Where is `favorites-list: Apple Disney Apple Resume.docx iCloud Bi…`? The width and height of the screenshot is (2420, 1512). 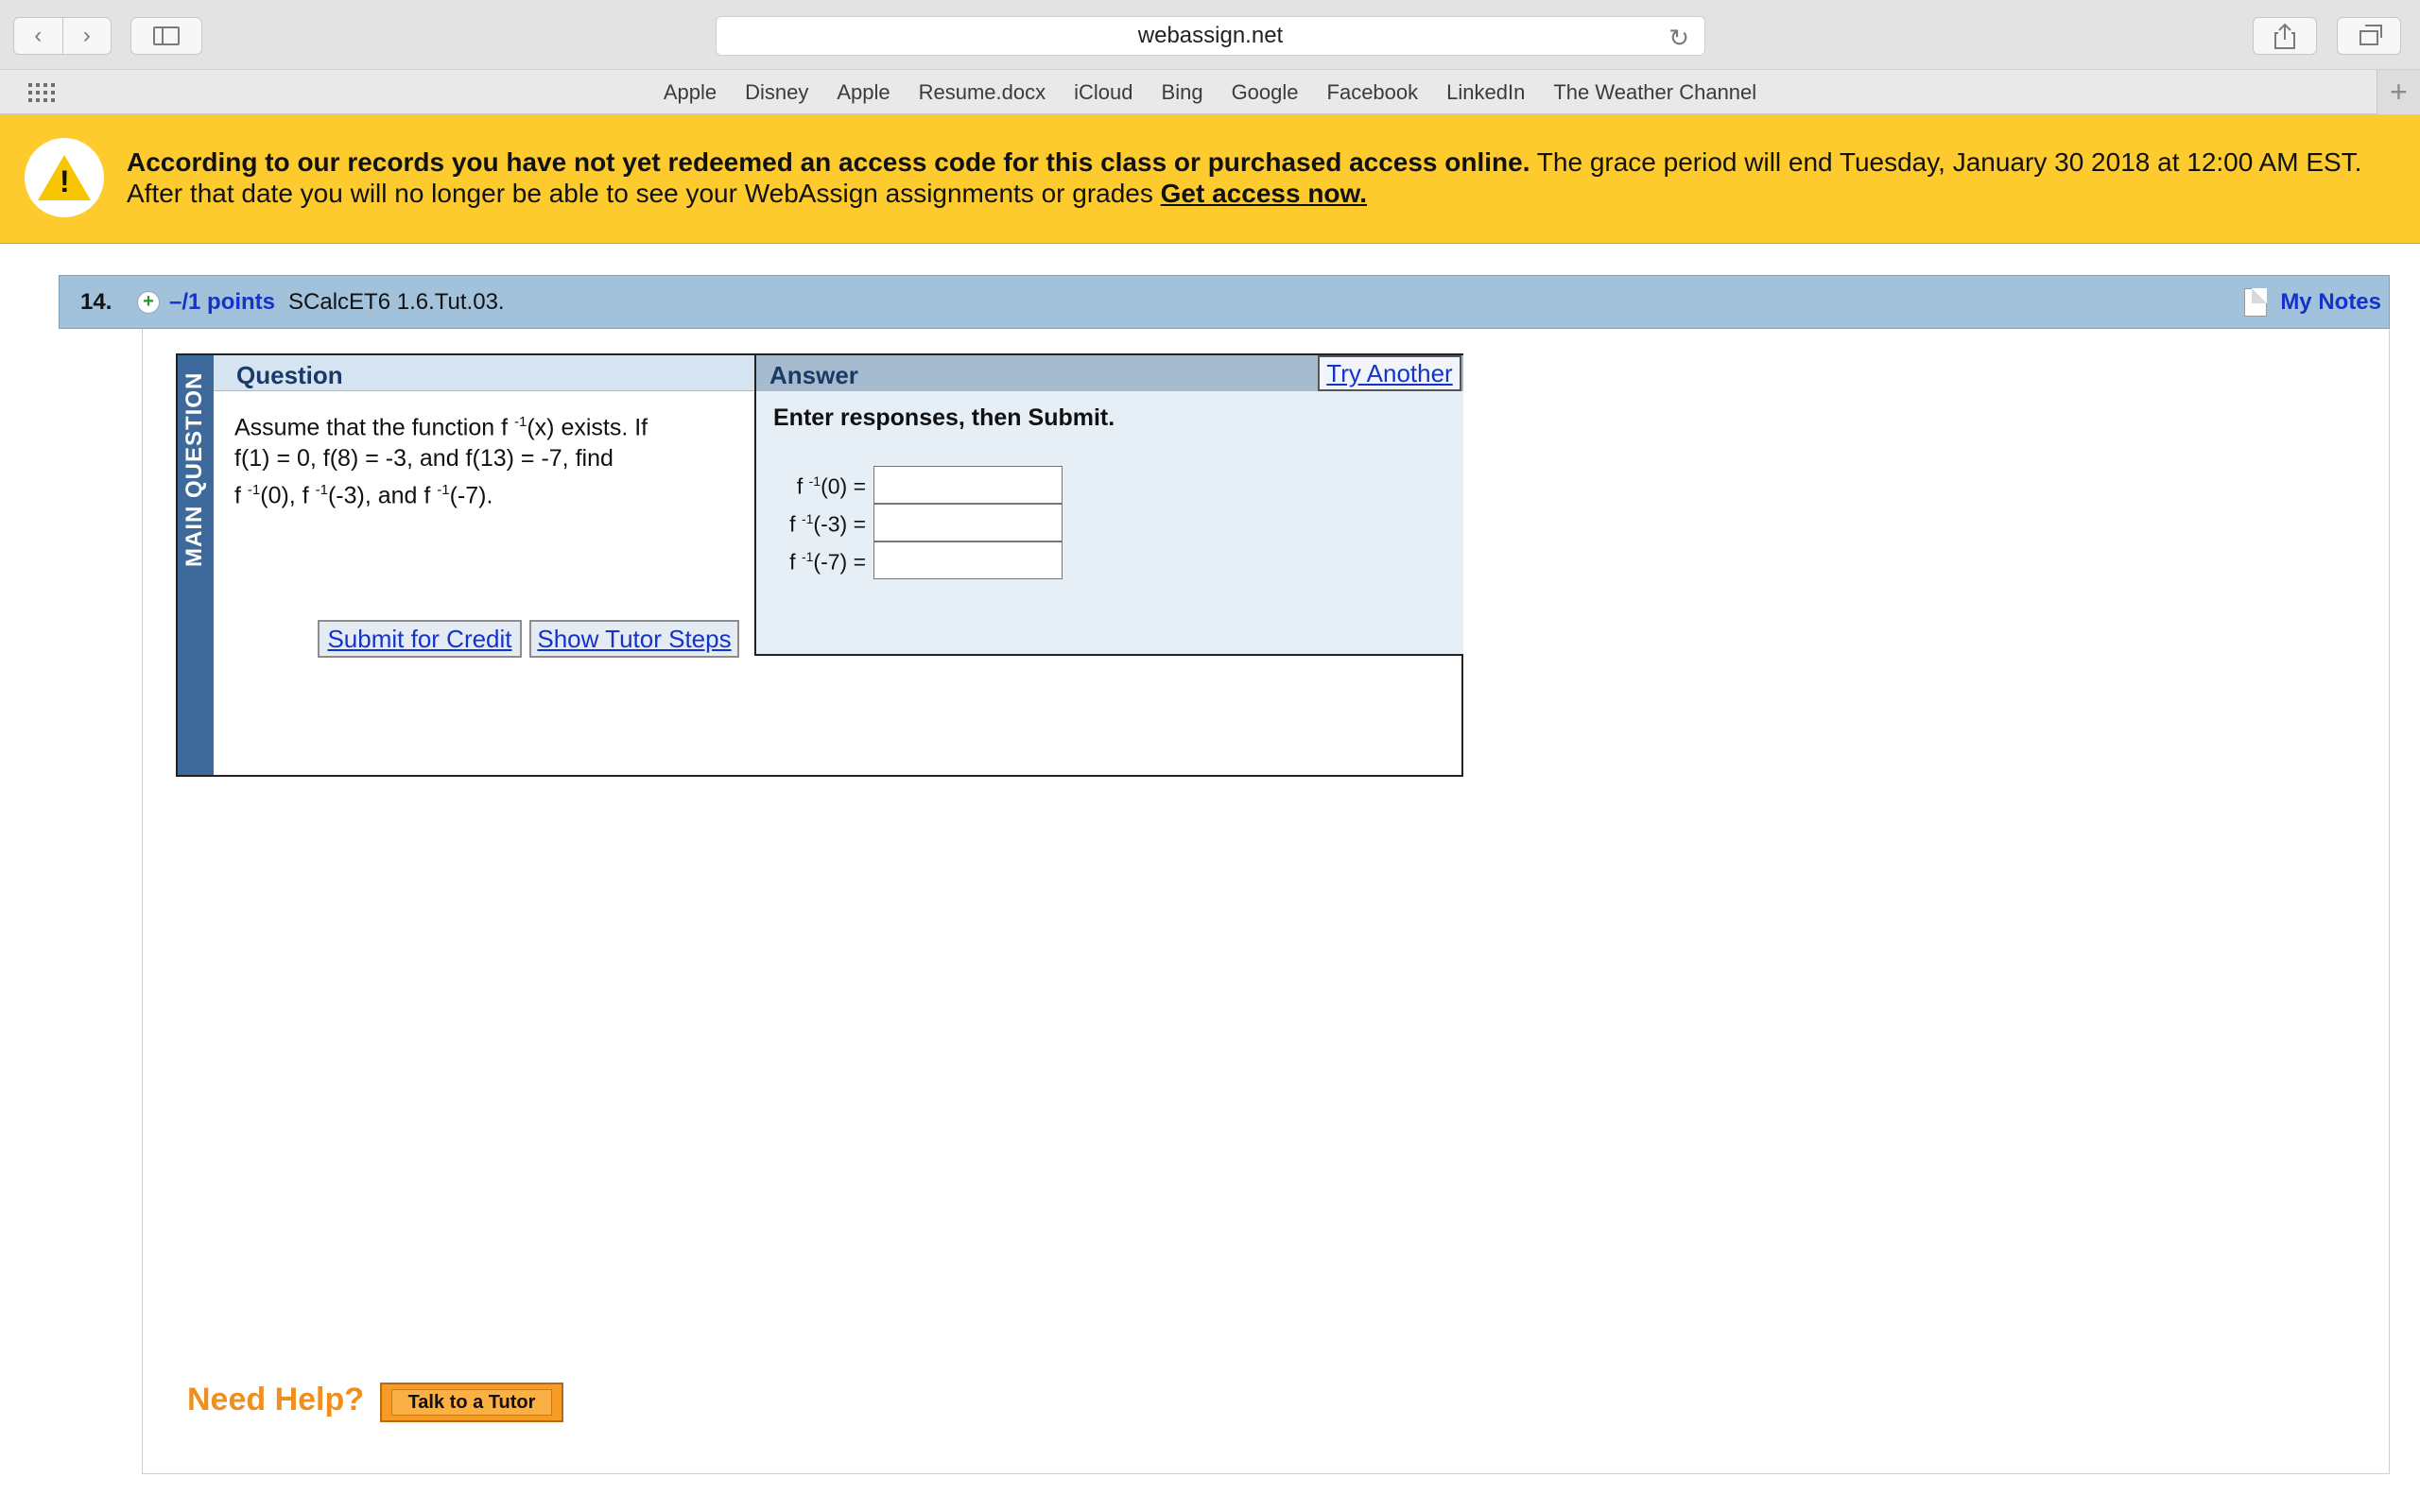
favorites-list: Apple Disney Apple Resume.docx iCloud Bi… is located at coordinates (1210, 92).